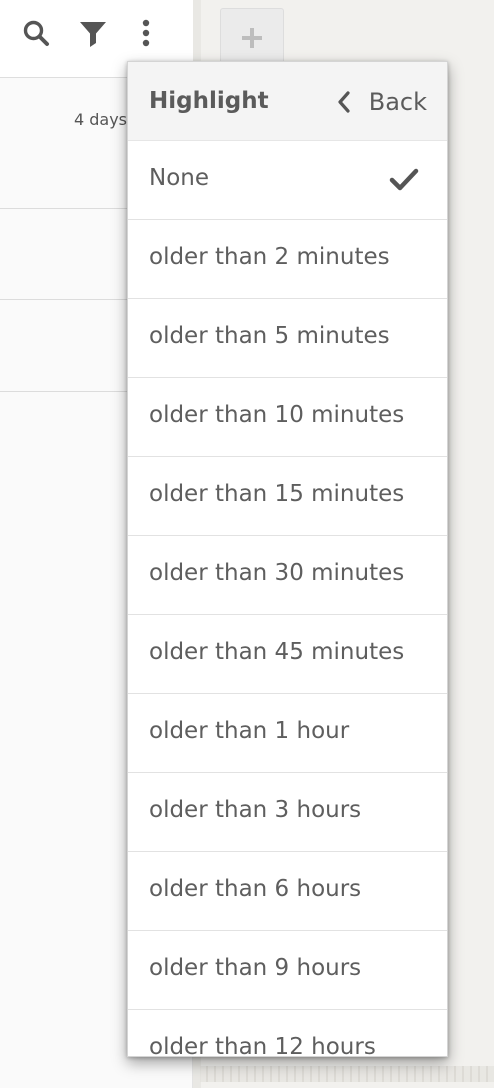 This screenshot has width=494, height=1088. What do you see at coordinates (249, 731) in the screenshot?
I see `menu-item-label: older than 1 hour` at bounding box center [249, 731].